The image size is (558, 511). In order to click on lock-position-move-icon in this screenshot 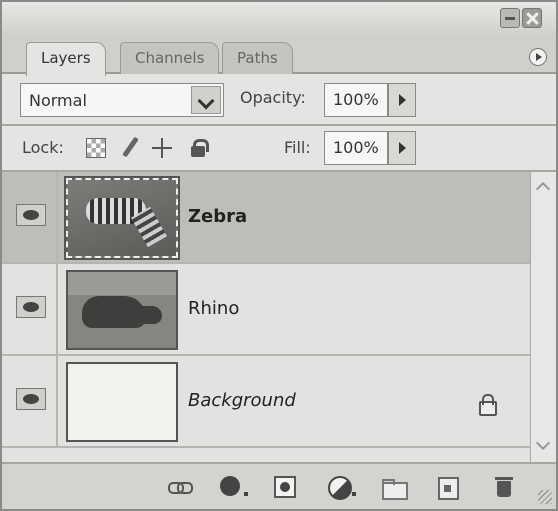, I will do `click(162, 148)`.